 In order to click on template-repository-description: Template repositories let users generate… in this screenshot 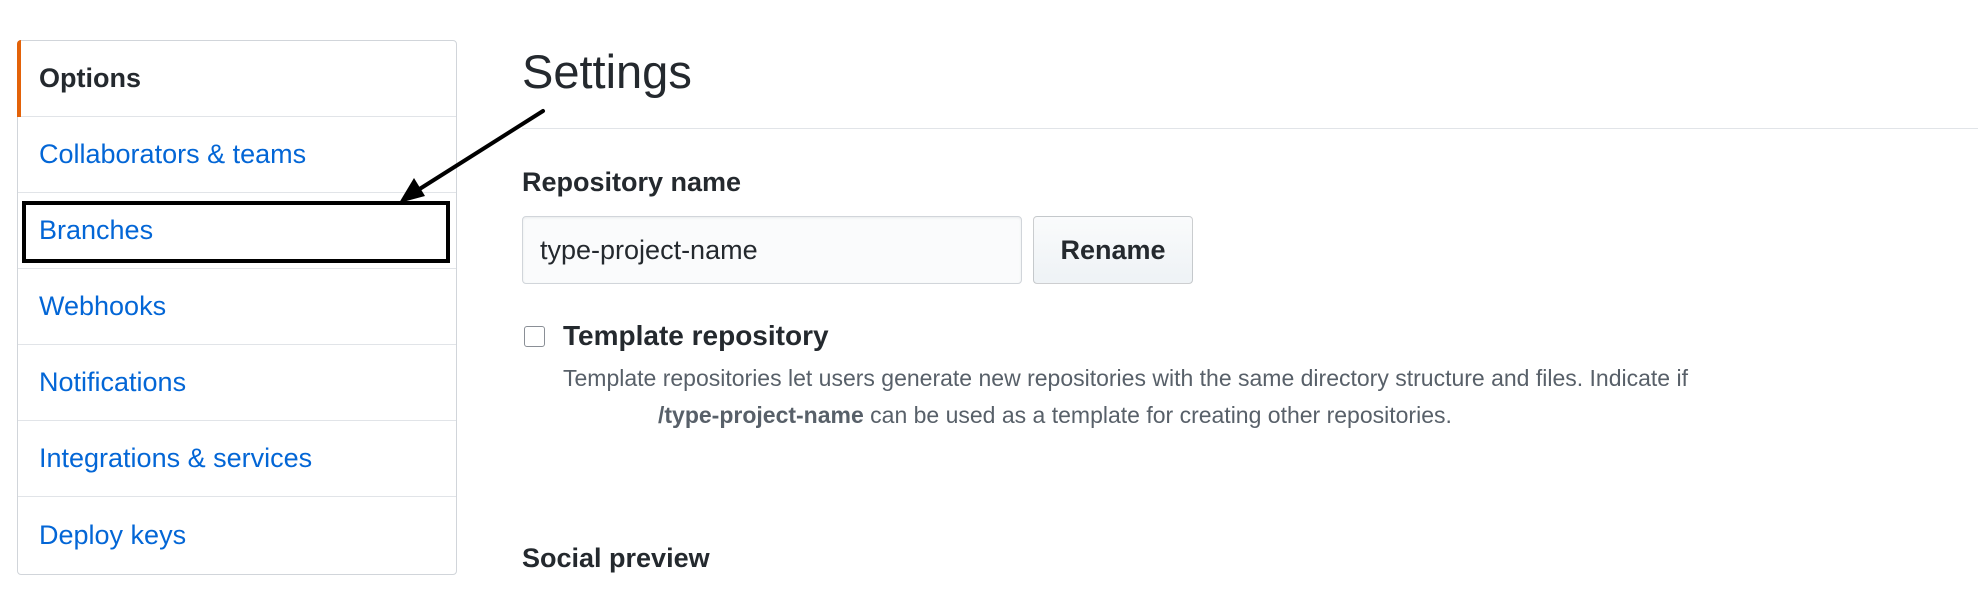, I will do `click(1270, 397)`.